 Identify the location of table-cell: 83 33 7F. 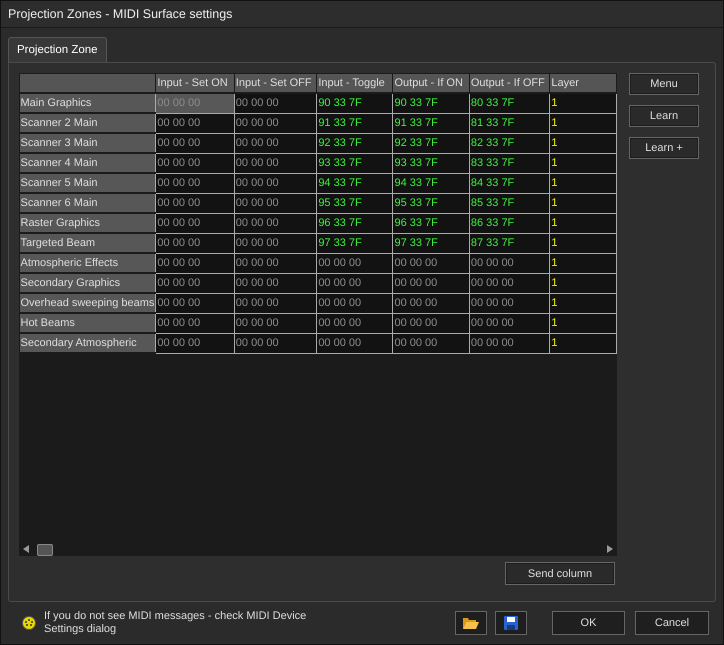
(509, 163).